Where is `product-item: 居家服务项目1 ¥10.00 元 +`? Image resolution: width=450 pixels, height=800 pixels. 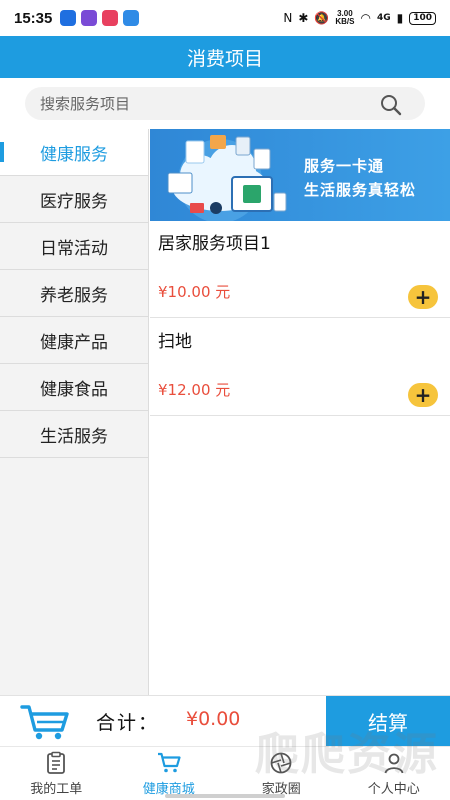
product-item: 居家服务项目1 ¥10.00 元 + is located at coordinates (300, 269).